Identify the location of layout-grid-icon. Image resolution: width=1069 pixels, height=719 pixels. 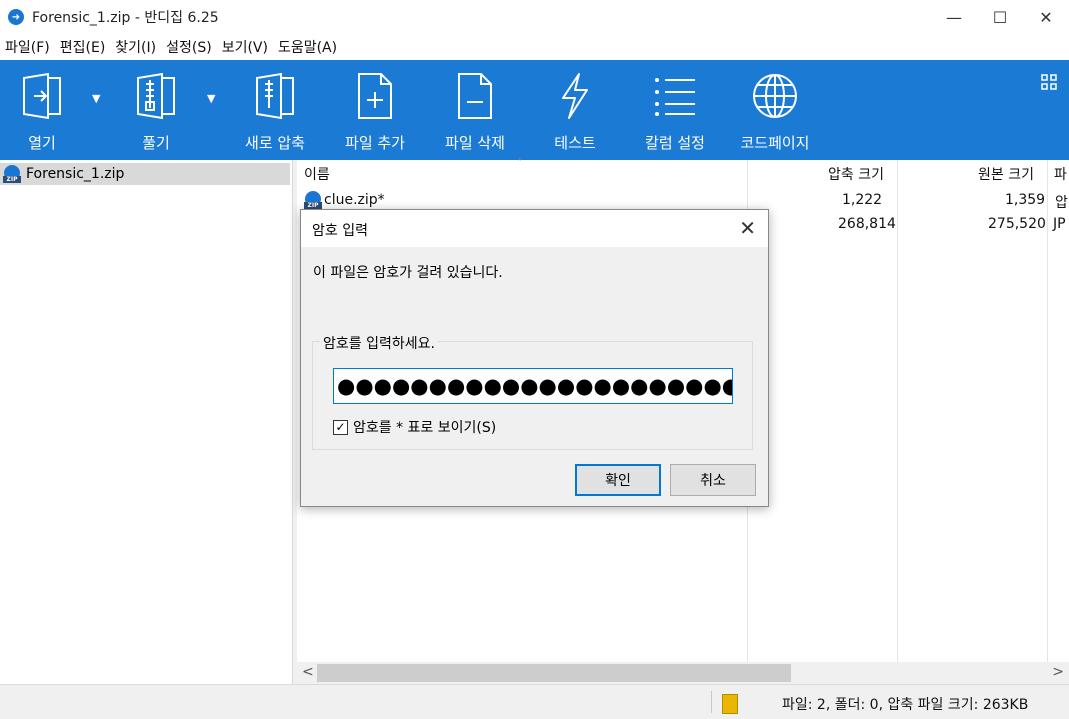
(1049, 84).